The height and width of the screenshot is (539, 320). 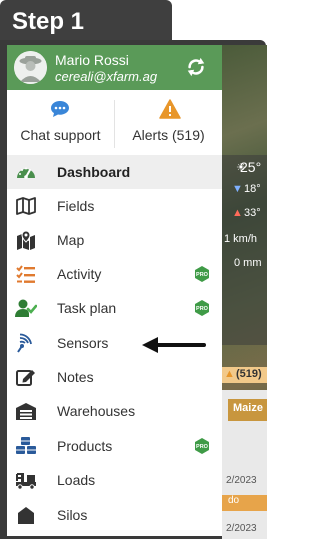 What do you see at coordinates (114, 274) in the screenshot?
I see `menu-item-activity: Activity PRO` at bounding box center [114, 274].